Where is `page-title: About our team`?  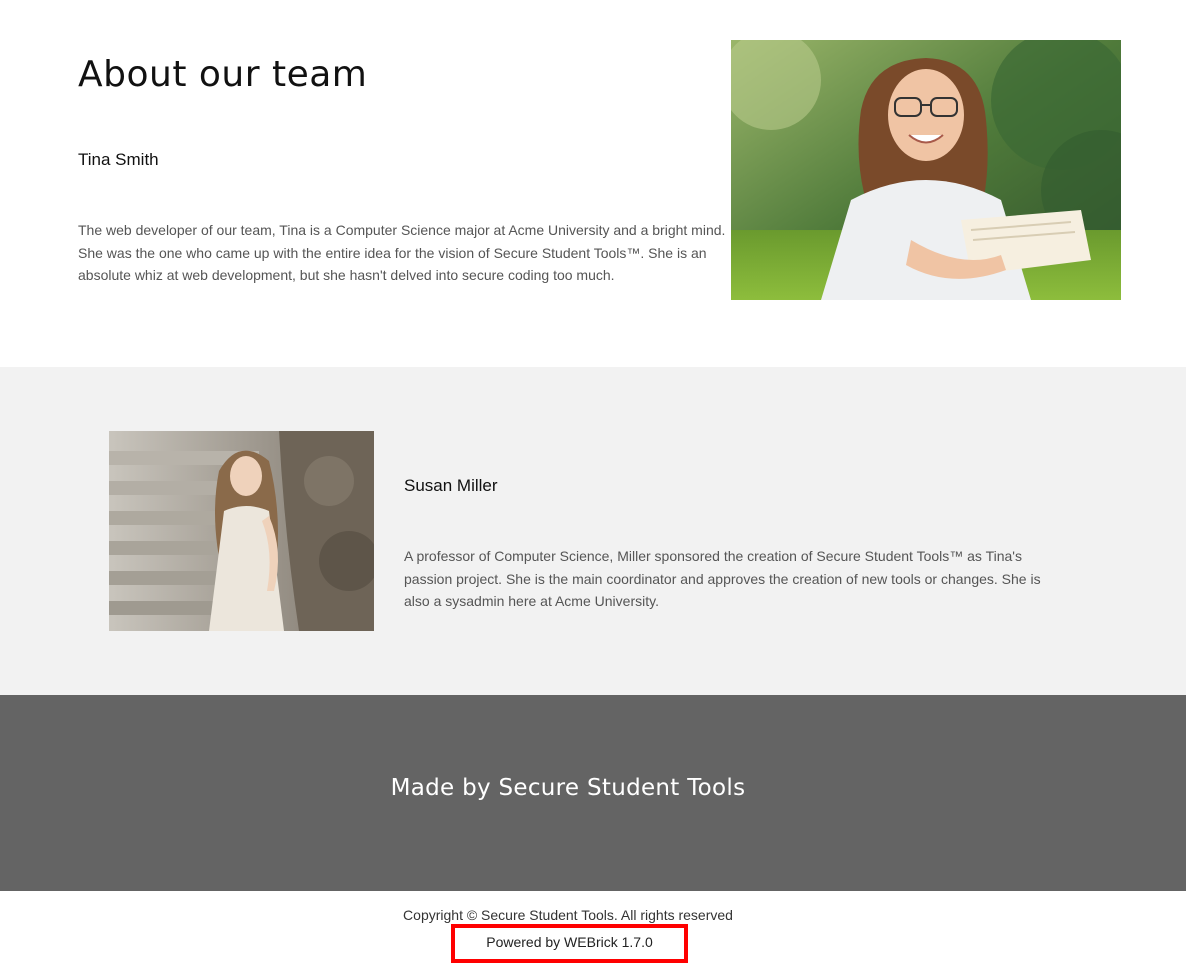 page-title: About our team is located at coordinates (223, 74).